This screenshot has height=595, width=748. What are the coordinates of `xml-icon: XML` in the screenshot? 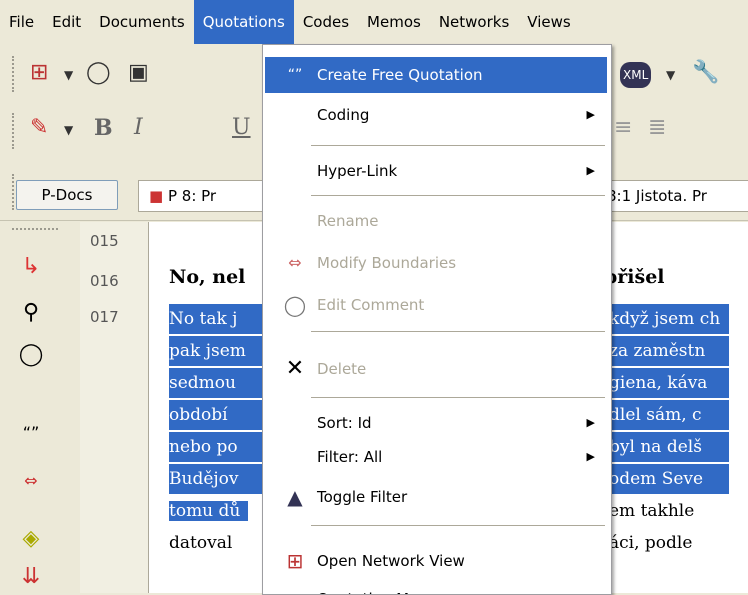 It's located at (636, 75).